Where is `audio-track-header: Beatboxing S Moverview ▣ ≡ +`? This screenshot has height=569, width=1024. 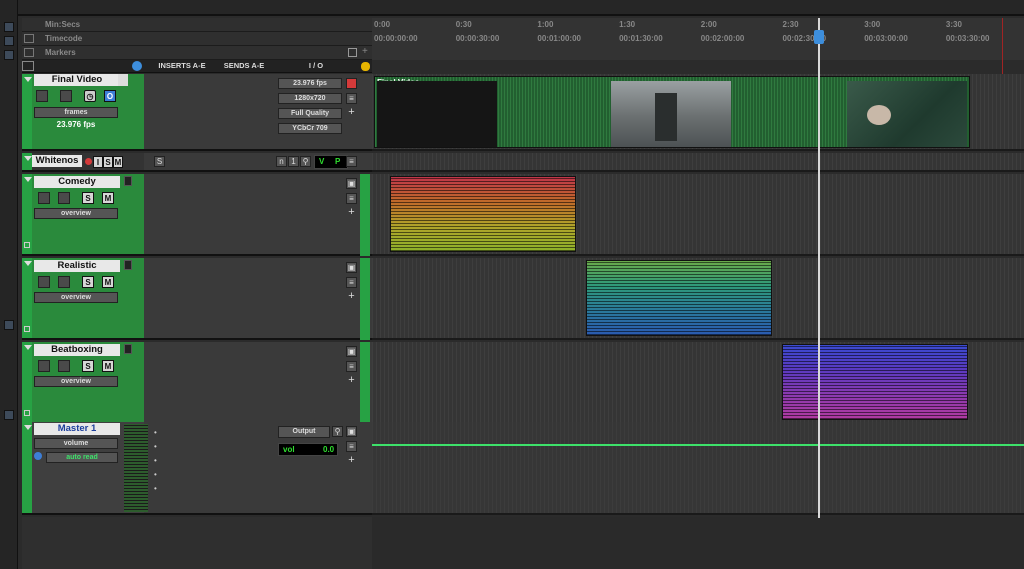 audio-track-header: Beatboxing S Moverview ▣ ≡ + is located at coordinates (197, 383).